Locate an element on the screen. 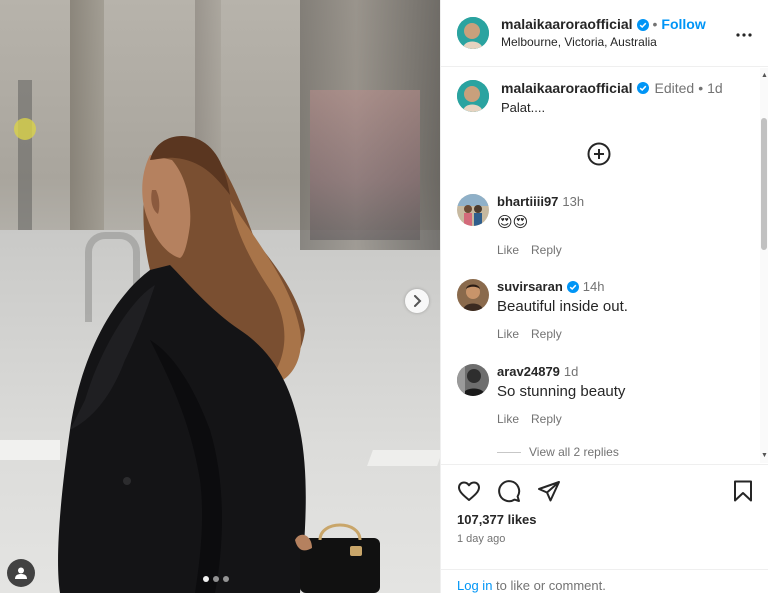 This screenshot has width=768, height=593. user-tag-icon is located at coordinates (21, 573).